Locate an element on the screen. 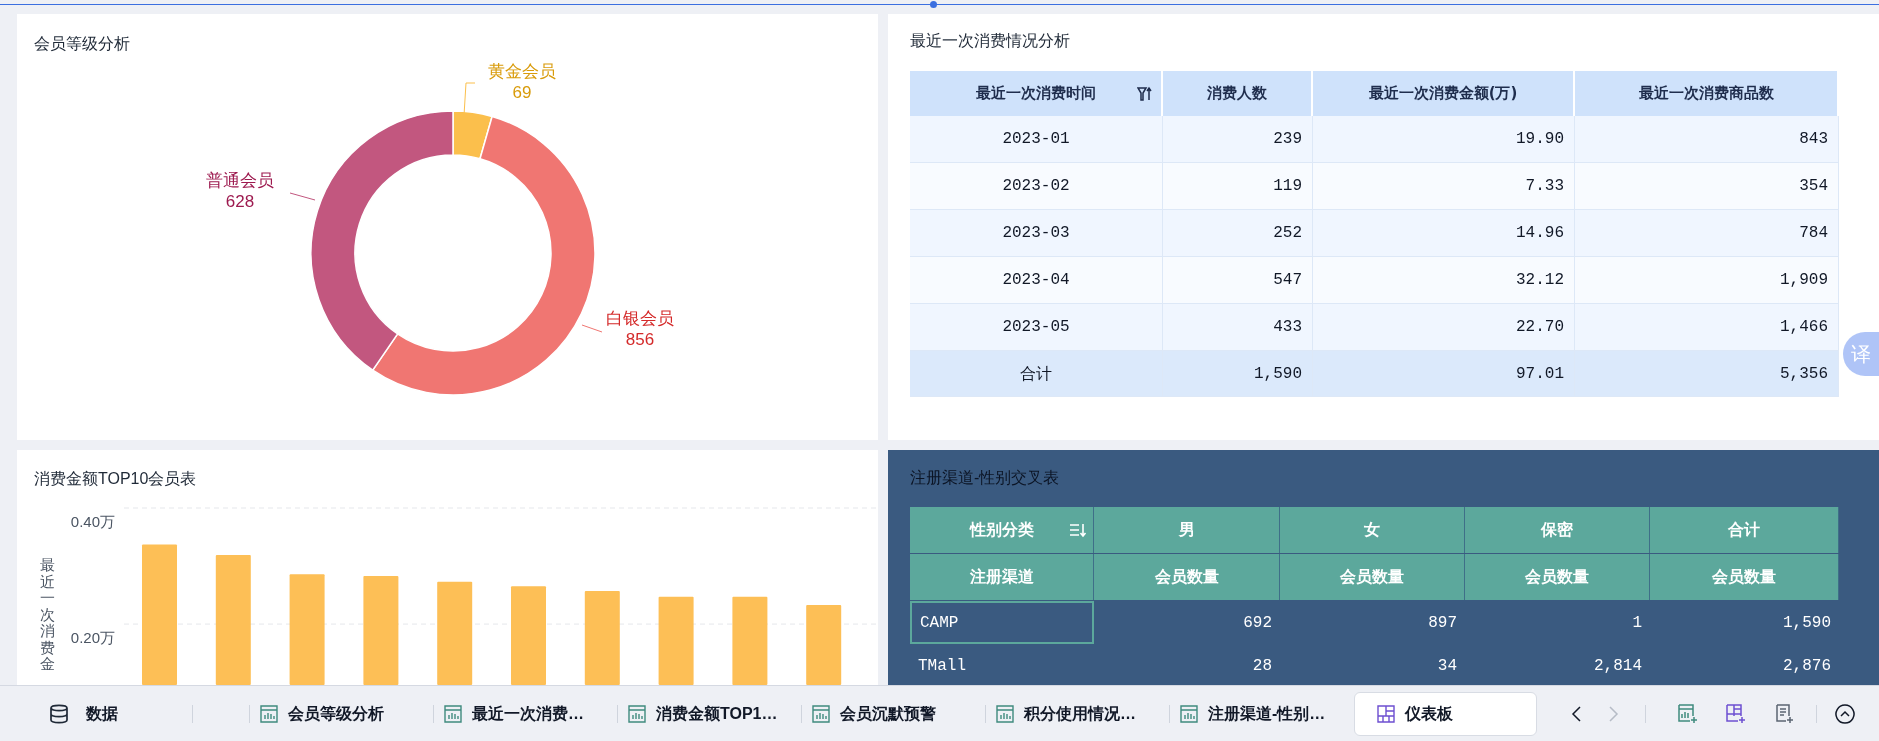  table-cell: 239 is located at coordinates (1238, 139).